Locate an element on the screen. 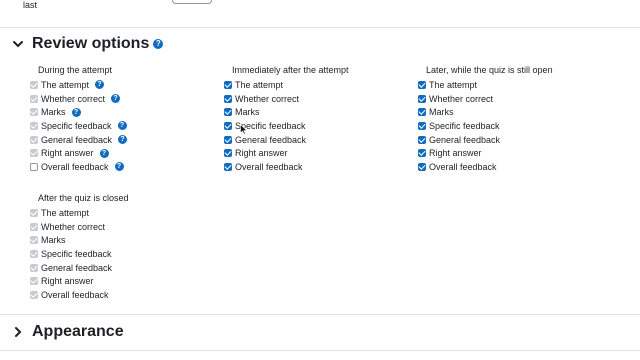 Image resolution: width=640 pixels, height=360 pixels. mouse-cursor-icon is located at coordinates (244, 129).